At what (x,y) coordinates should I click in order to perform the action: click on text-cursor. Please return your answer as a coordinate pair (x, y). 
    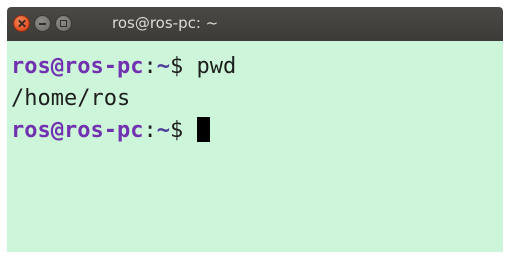
    Looking at the image, I should click on (204, 129).